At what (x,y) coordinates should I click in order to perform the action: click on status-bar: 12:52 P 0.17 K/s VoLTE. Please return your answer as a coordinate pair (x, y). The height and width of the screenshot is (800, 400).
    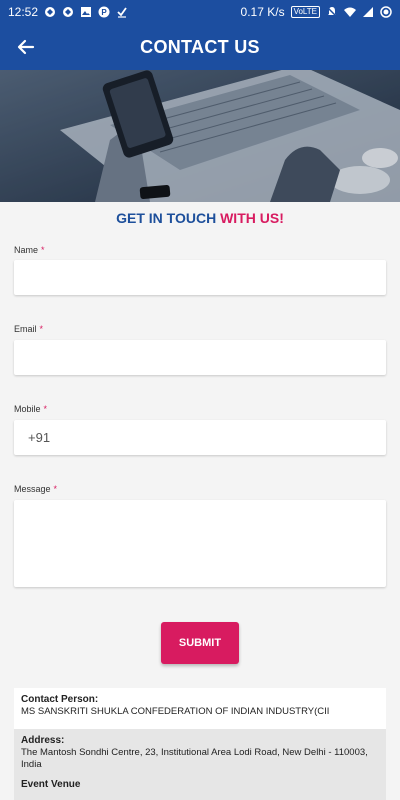
    Looking at the image, I should click on (200, 12).